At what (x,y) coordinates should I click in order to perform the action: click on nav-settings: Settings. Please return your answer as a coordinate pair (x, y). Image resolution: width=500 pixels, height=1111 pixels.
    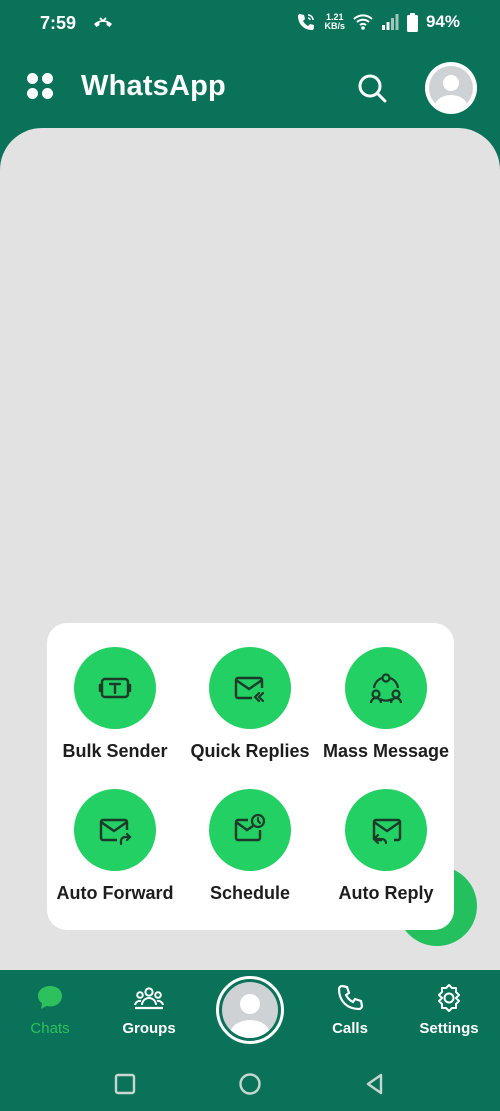
    Looking at the image, I should click on (449, 1009).